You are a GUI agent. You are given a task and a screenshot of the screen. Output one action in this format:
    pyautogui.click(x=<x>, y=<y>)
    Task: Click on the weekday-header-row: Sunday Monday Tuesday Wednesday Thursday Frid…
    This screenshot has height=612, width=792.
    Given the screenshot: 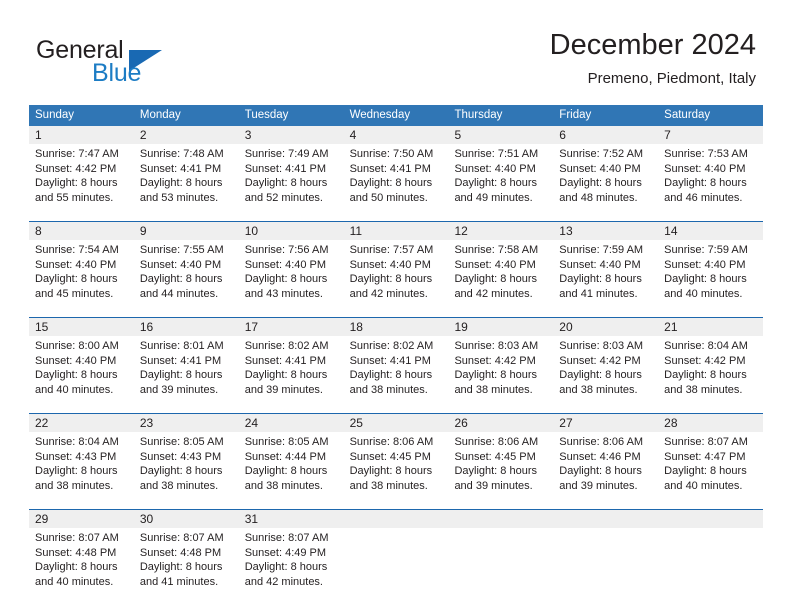 What is the action you would take?
    pyautogui.click(x=396, y=115)
    